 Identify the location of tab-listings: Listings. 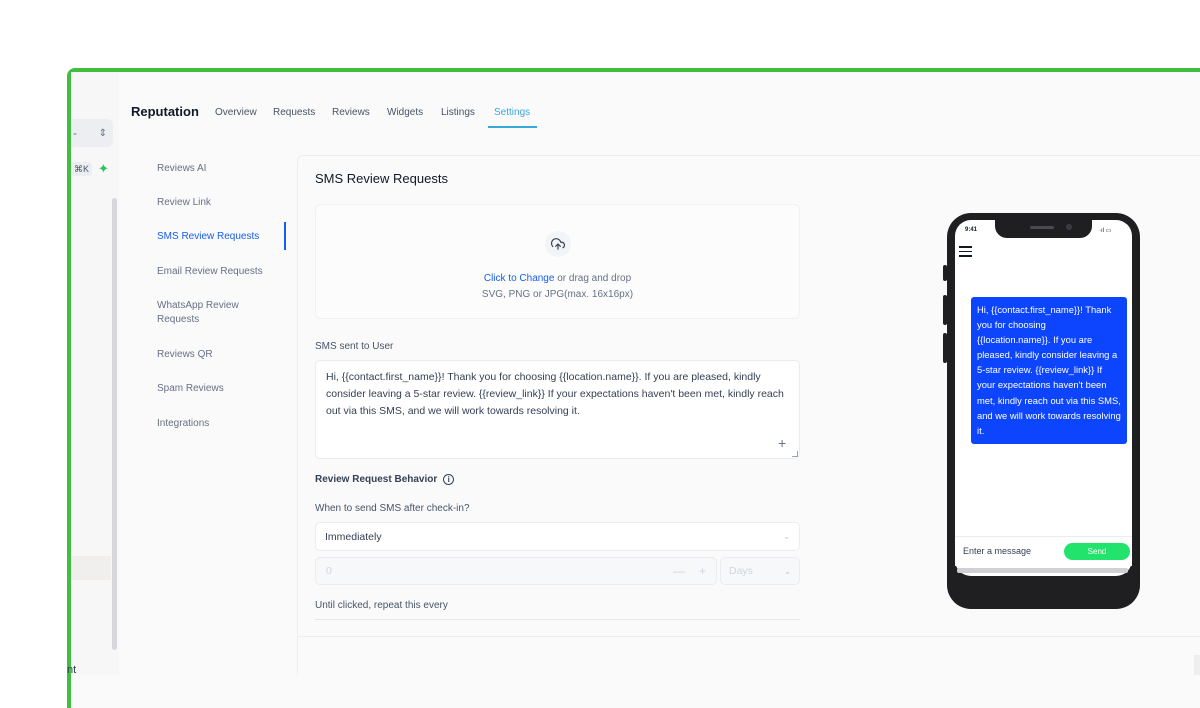
(458, 112).